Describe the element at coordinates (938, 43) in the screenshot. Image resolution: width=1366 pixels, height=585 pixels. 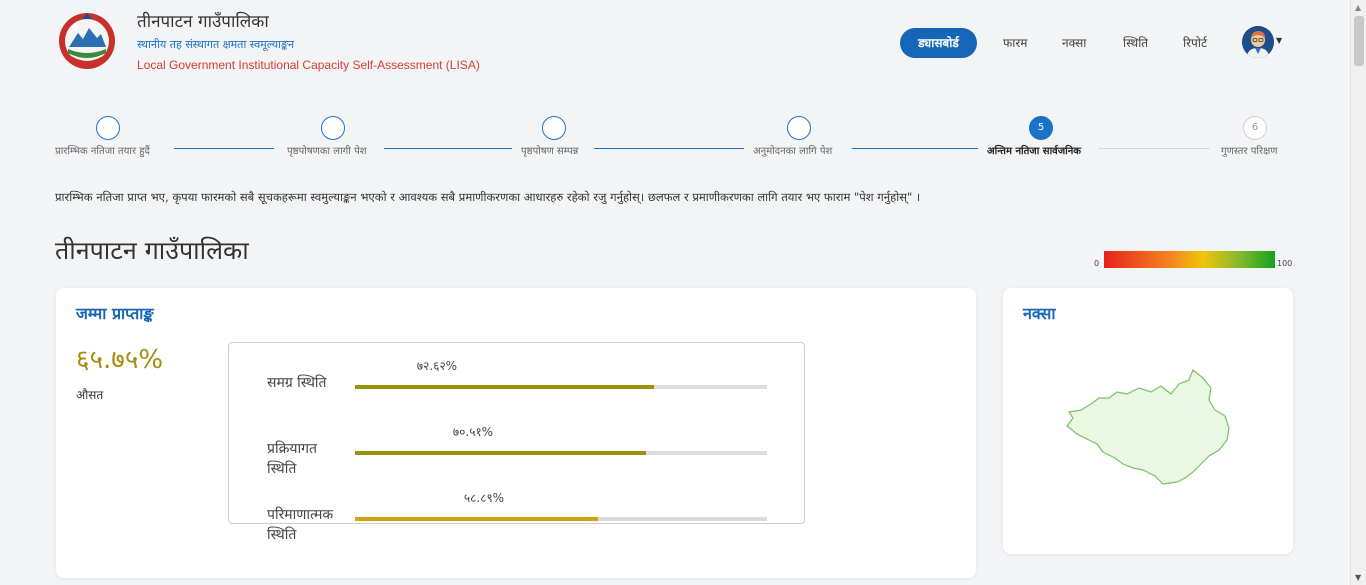
I see `nav-dashboard-button: ड्यासबोर्ड` at that location.